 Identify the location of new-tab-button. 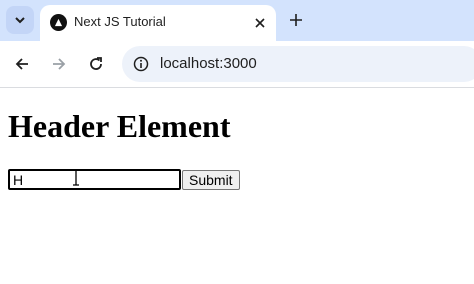
(296, 20).